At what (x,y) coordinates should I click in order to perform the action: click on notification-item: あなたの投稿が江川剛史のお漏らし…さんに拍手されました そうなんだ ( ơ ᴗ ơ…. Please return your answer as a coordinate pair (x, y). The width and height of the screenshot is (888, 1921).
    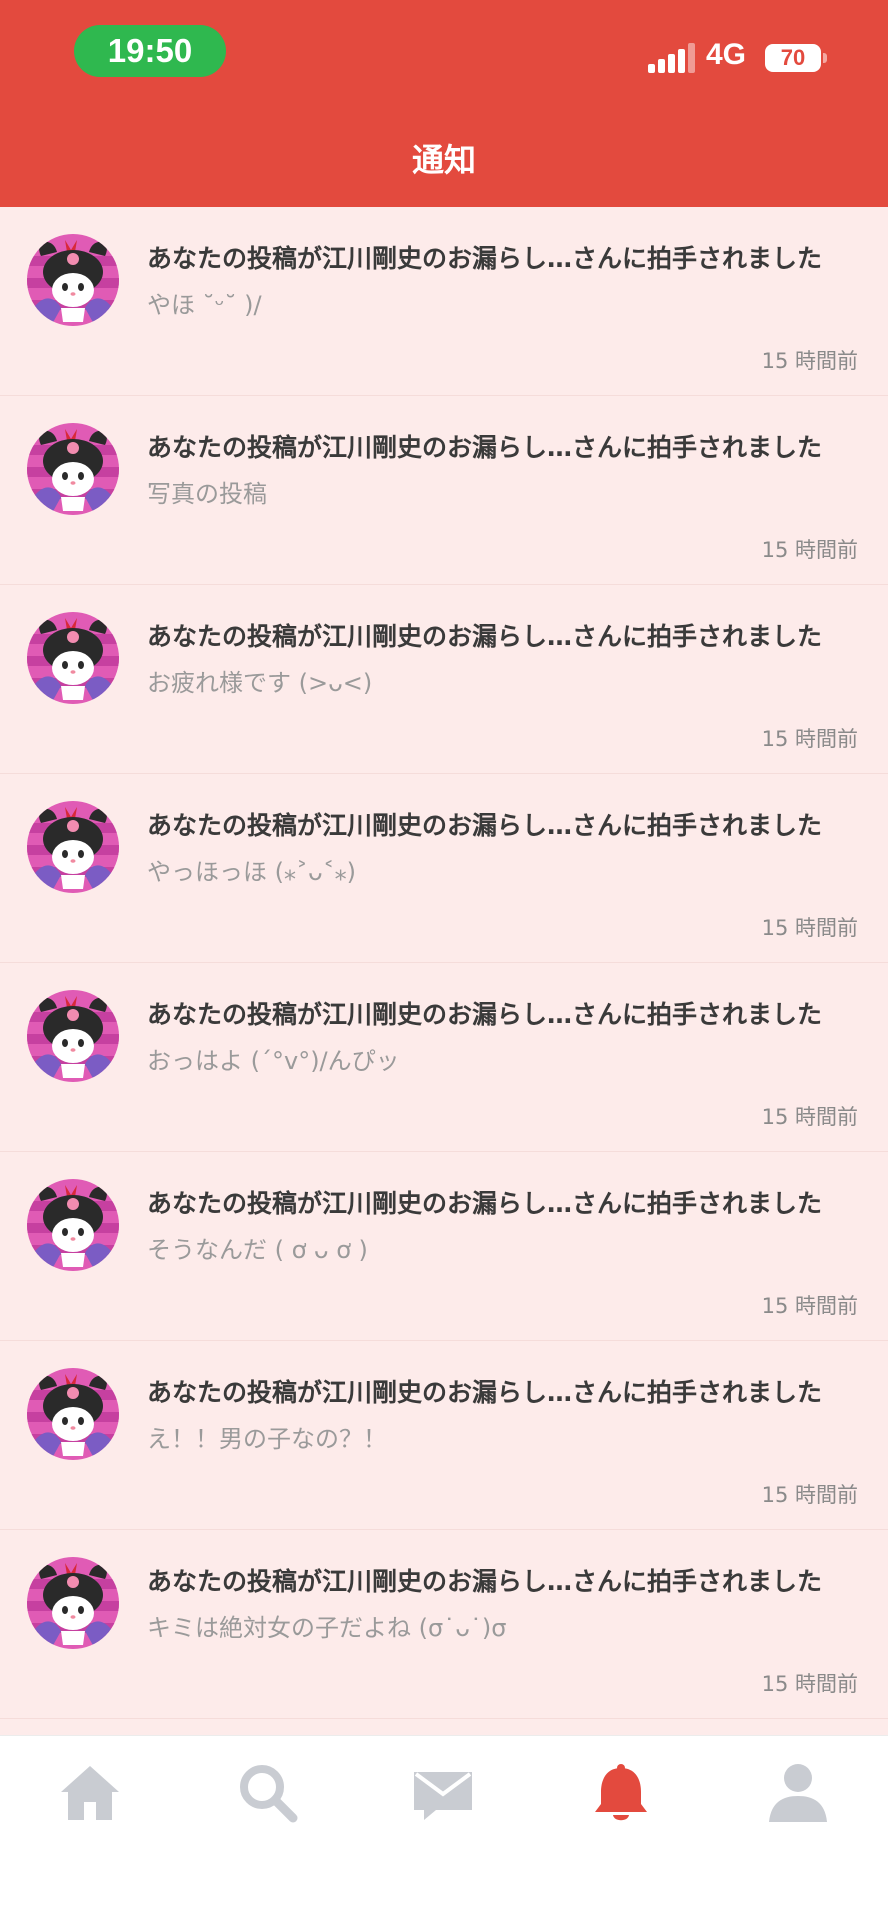
    Looking at the image, I should click on (444, 1246).